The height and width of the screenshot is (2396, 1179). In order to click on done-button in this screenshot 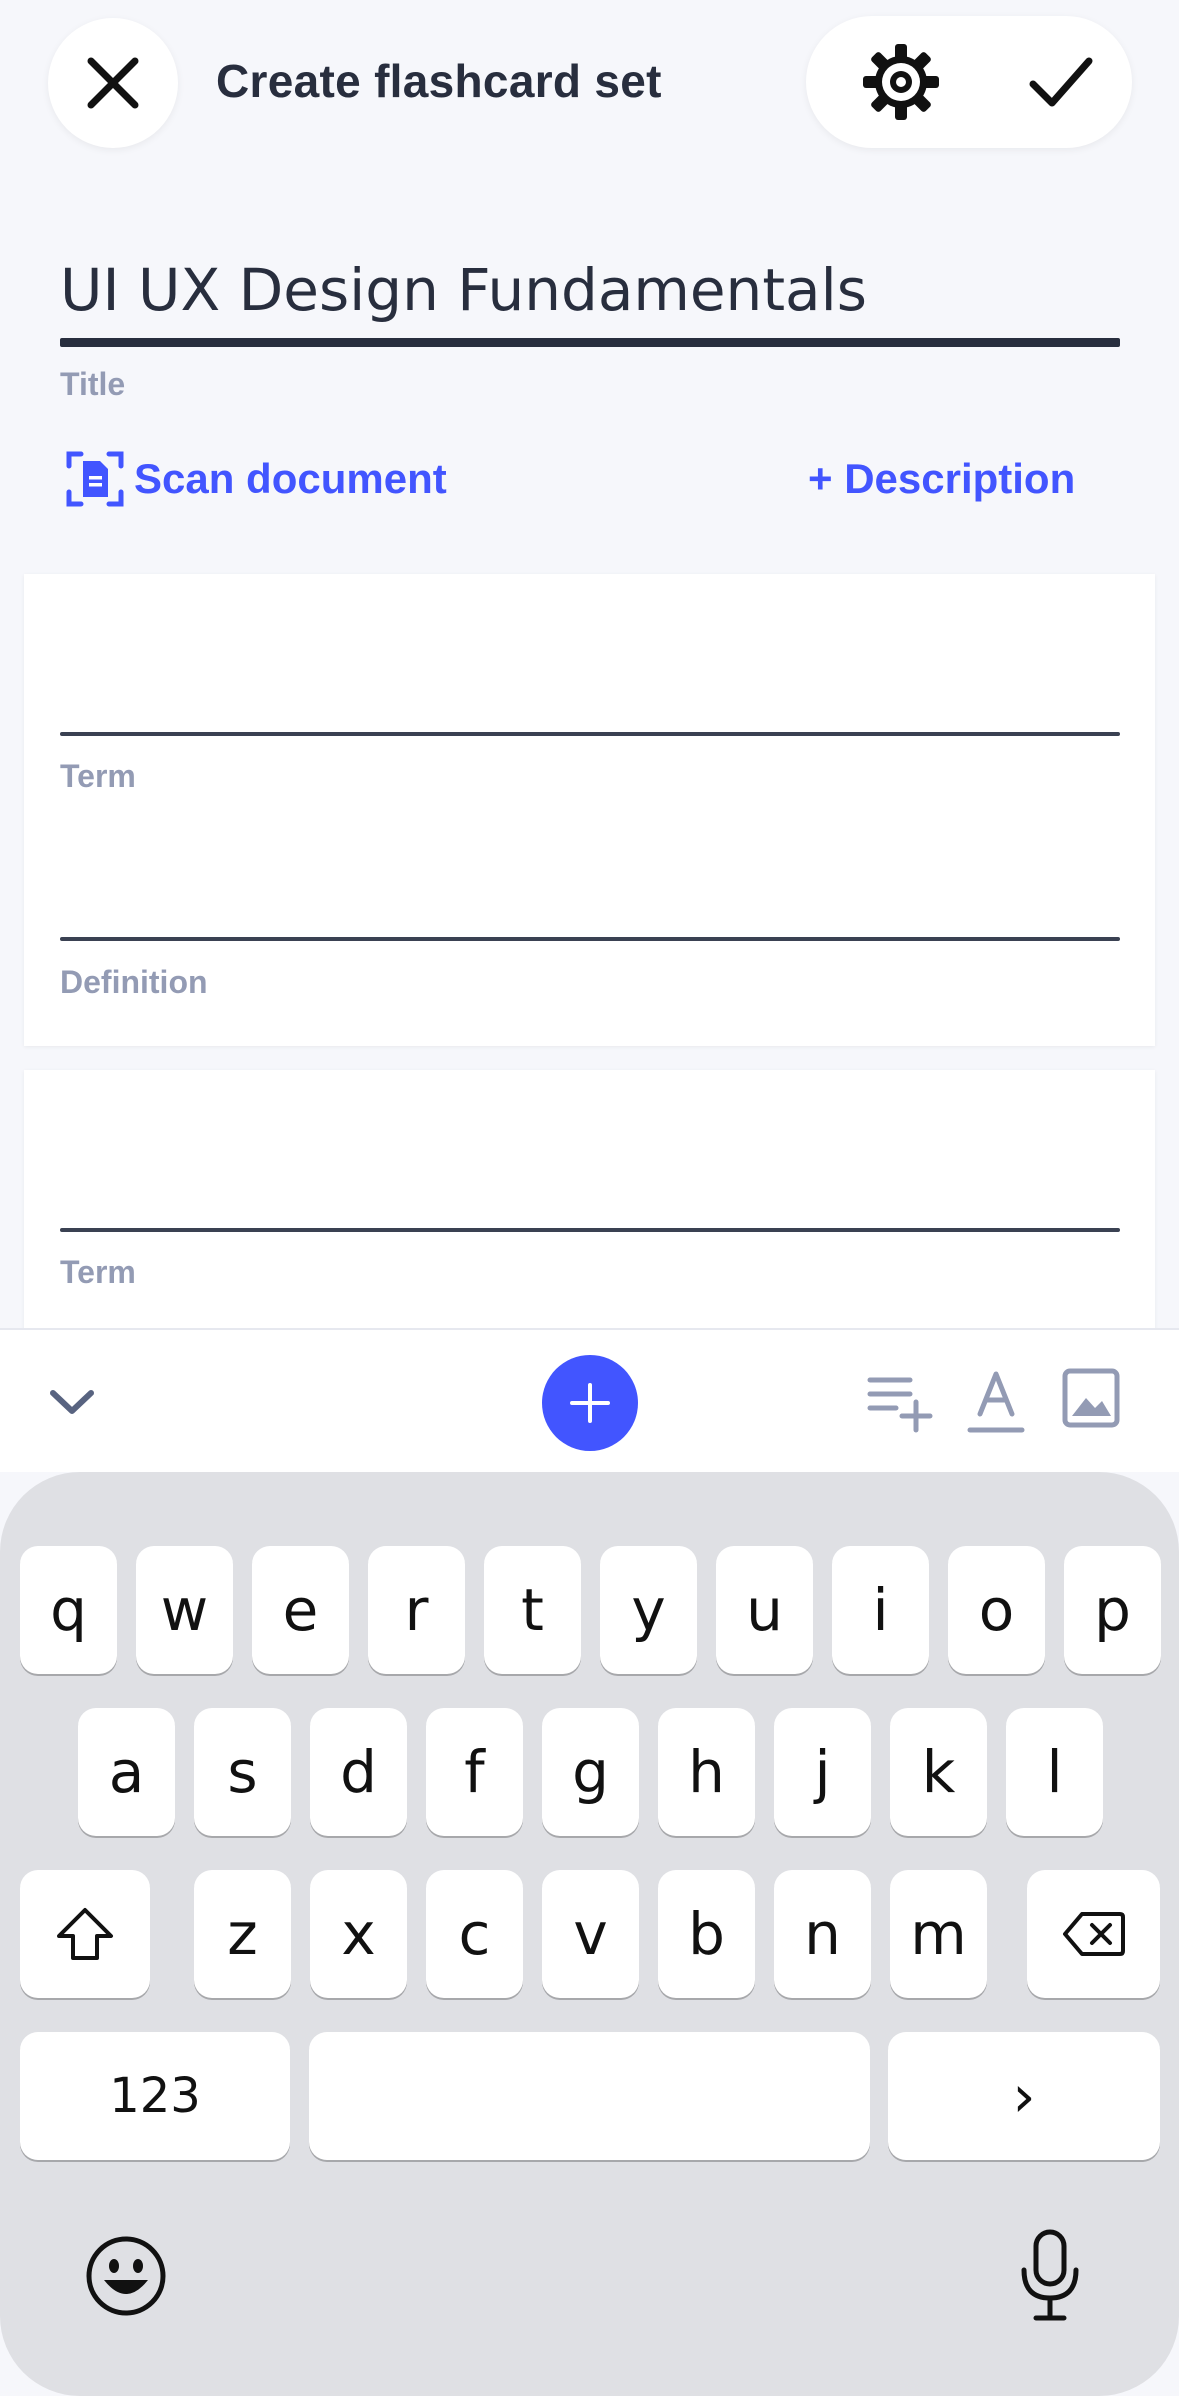, I will do `click(1061, 82)`.